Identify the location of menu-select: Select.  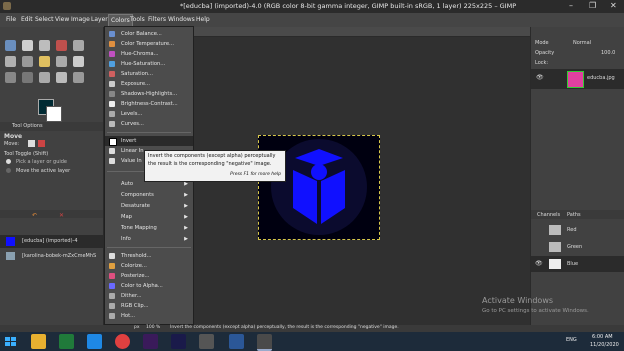
(44, 19).